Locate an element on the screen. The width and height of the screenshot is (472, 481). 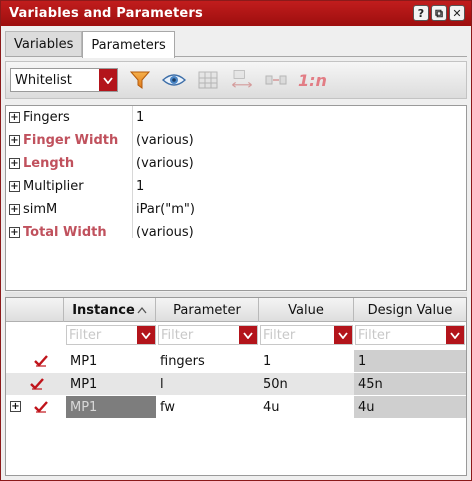
value-filter-input: Filter is located at coordinates (306, 335).